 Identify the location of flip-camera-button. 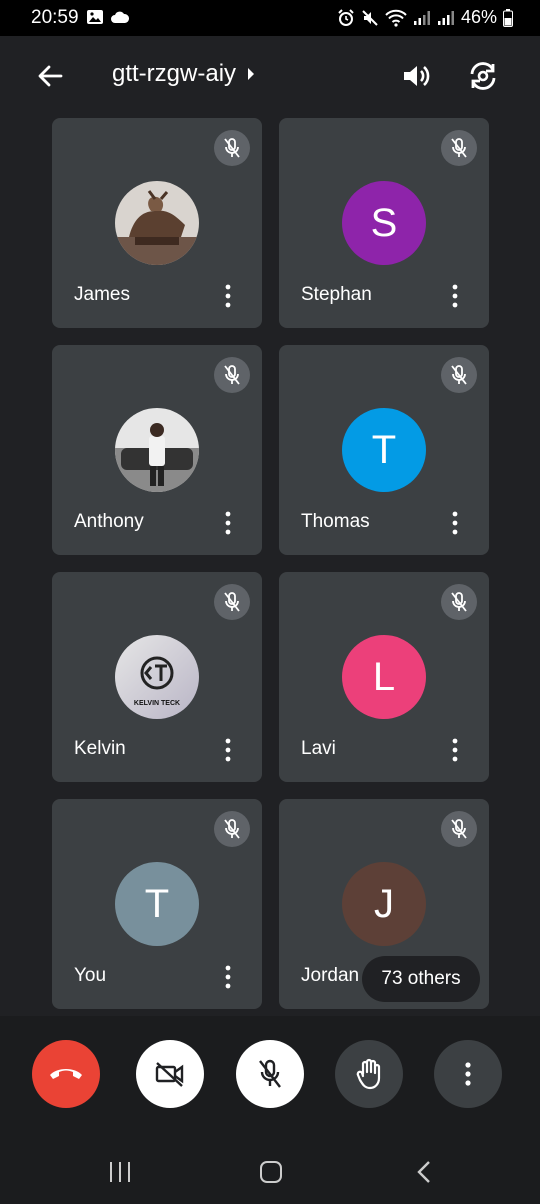
(483, 76).